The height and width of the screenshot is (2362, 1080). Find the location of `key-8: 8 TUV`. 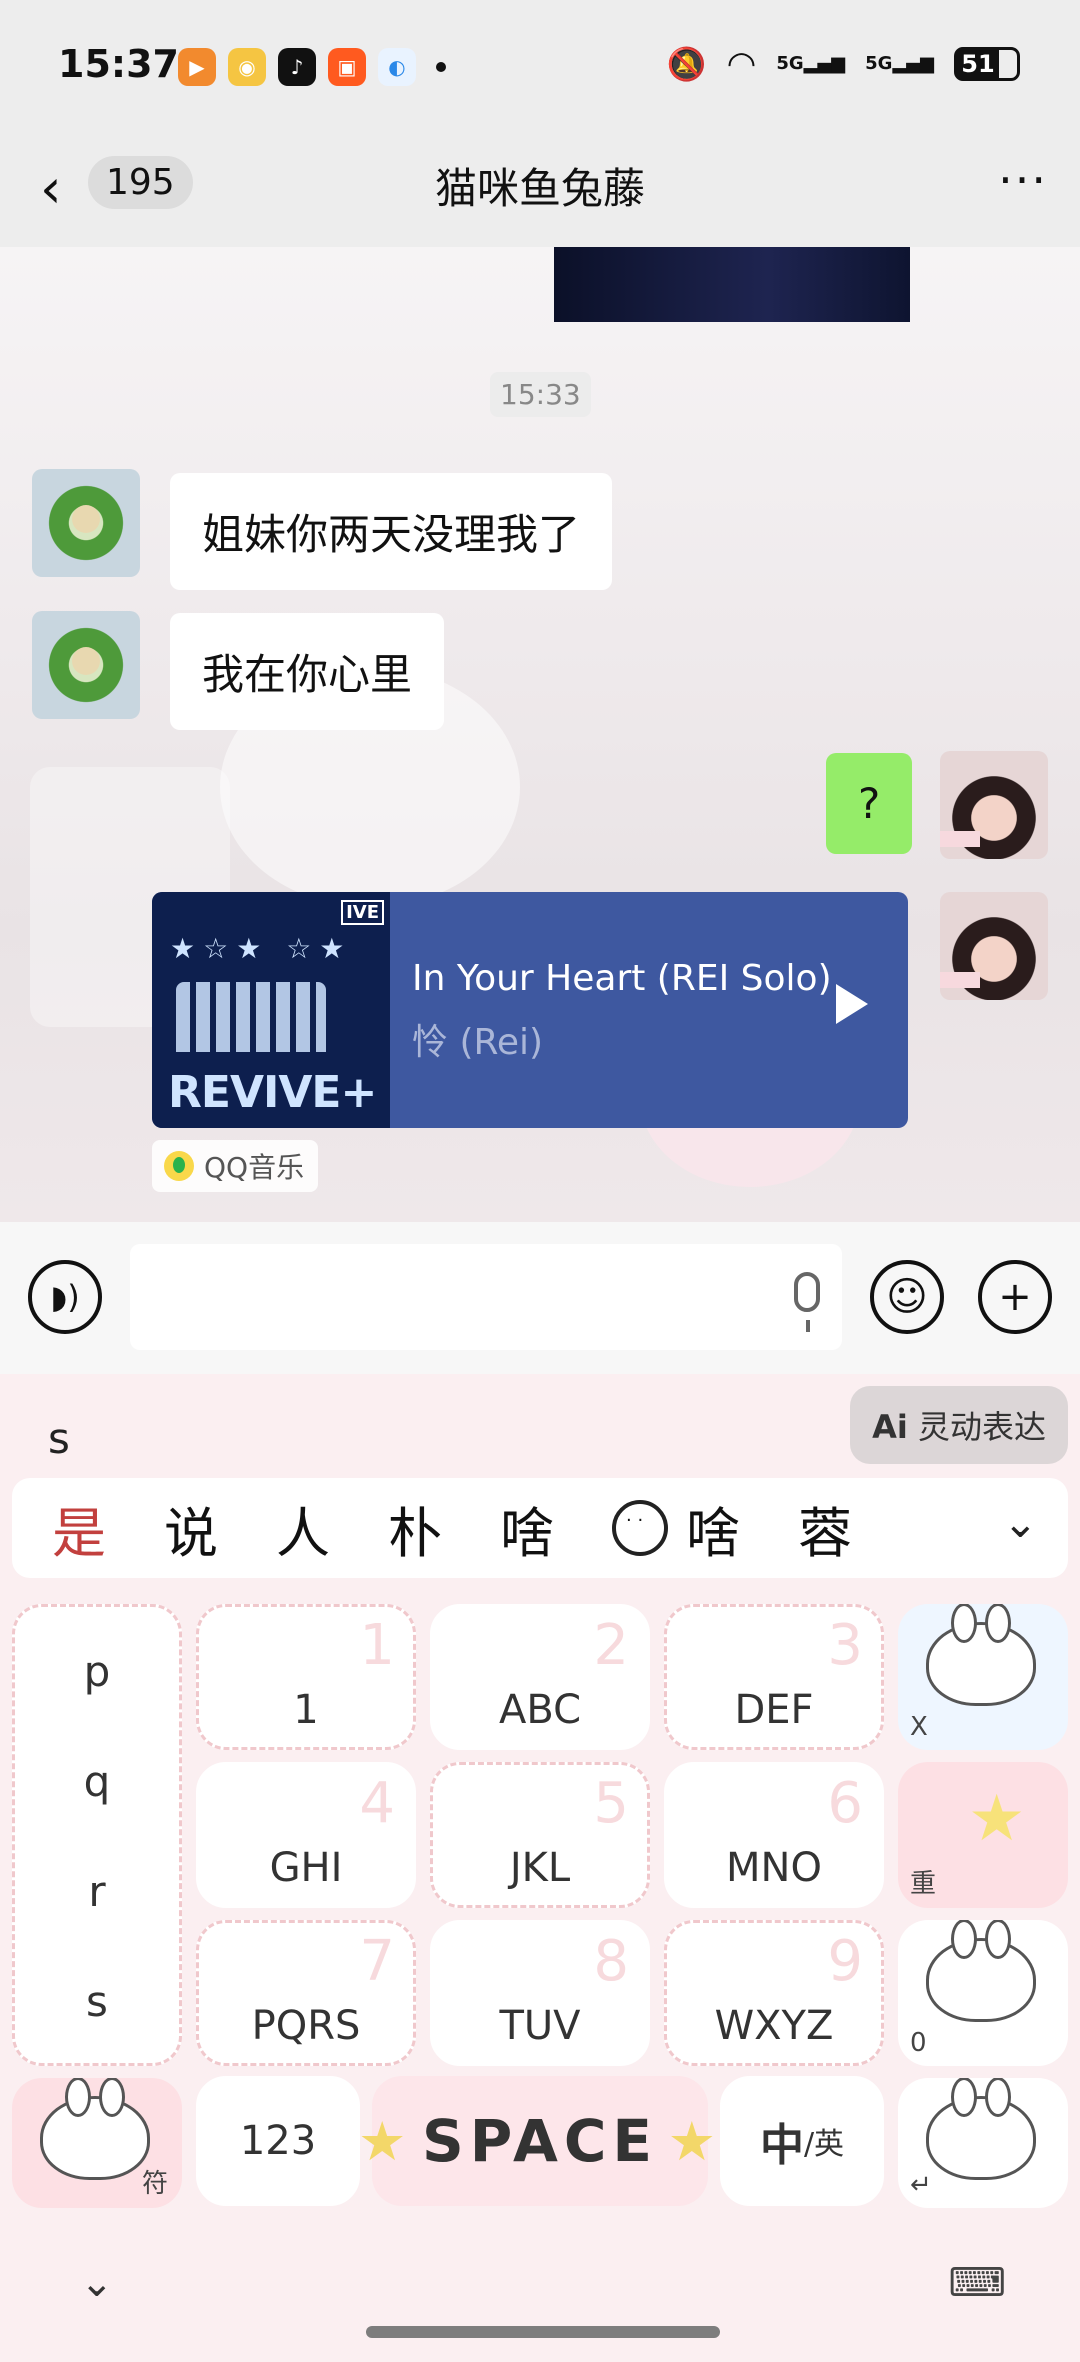

key-8: 8 TUV is located at coordinates (540, 1993).